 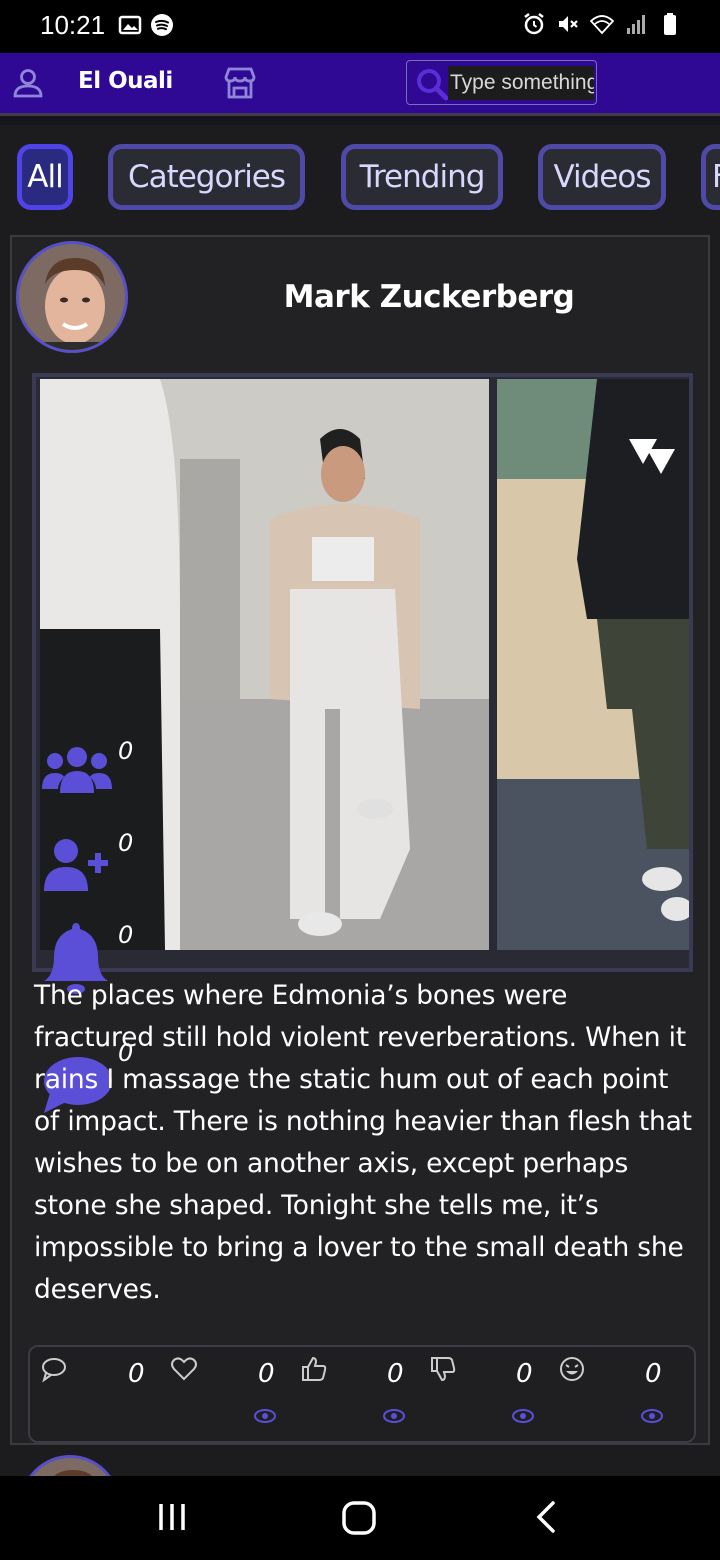 What do you see at coordinates (443, 1369) in the screenshot?
I see `thumbs-down-icon` at bounding box center [443, 1369].